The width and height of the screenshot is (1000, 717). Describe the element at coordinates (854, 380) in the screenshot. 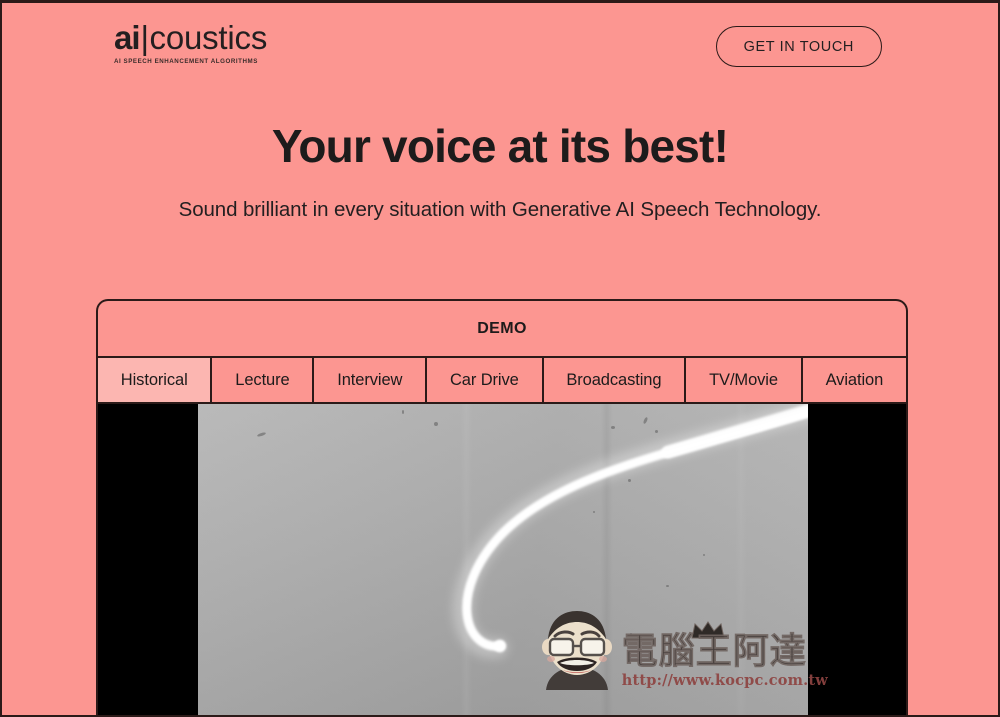

I see `tab-aviation: Aviation` at that location.